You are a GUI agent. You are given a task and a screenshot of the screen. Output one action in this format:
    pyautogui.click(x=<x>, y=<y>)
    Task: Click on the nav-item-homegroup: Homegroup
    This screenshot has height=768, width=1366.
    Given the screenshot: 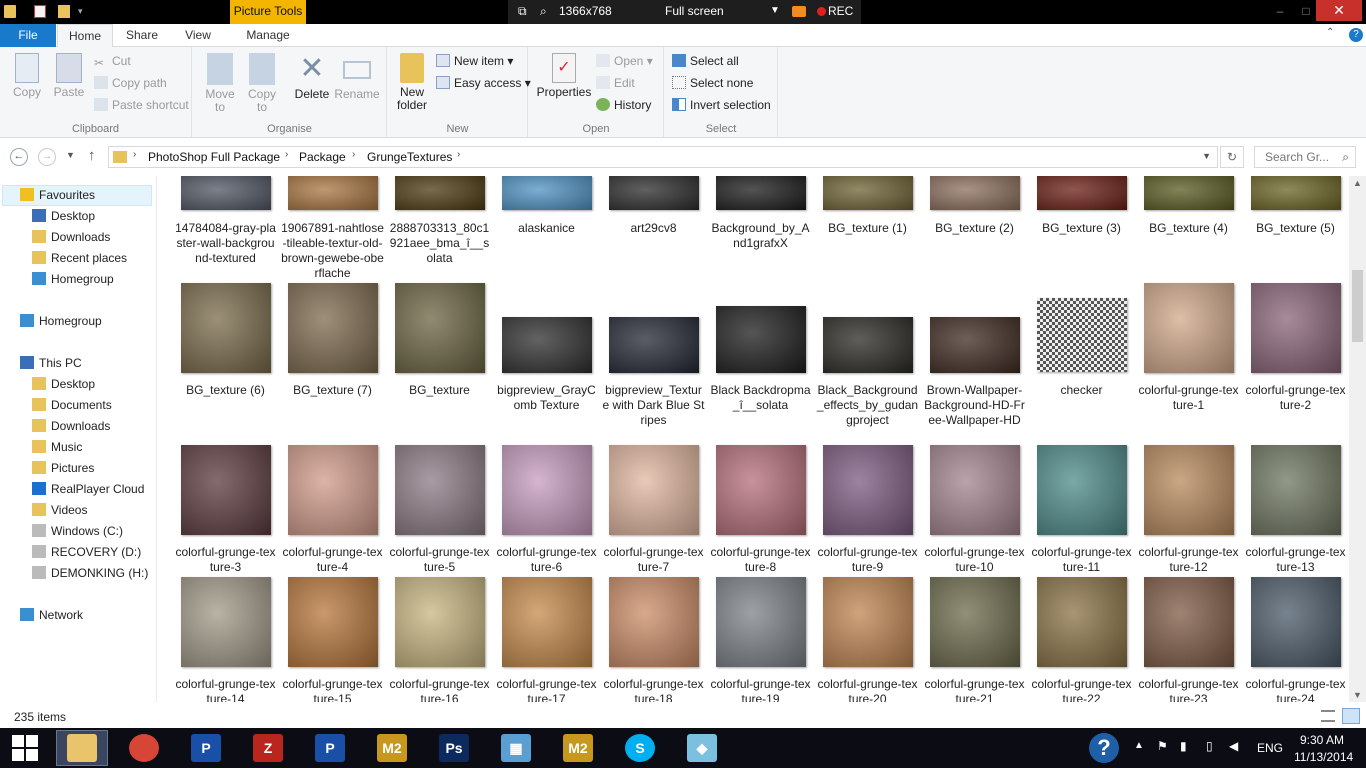 What is the action you would take?
    pyautogui.click(x=73, y=279)
    